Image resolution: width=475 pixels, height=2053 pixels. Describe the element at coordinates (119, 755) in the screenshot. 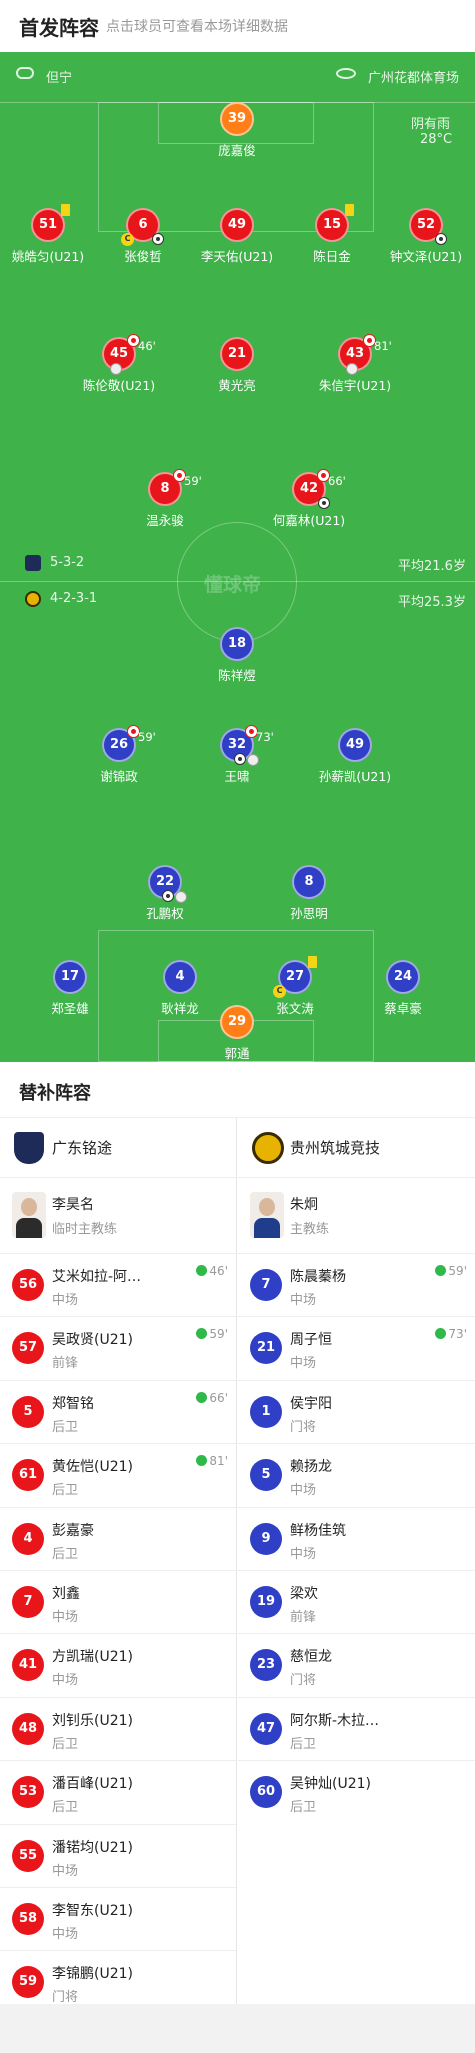

I see `away-player: 26 59' 谢锦政` at that location.